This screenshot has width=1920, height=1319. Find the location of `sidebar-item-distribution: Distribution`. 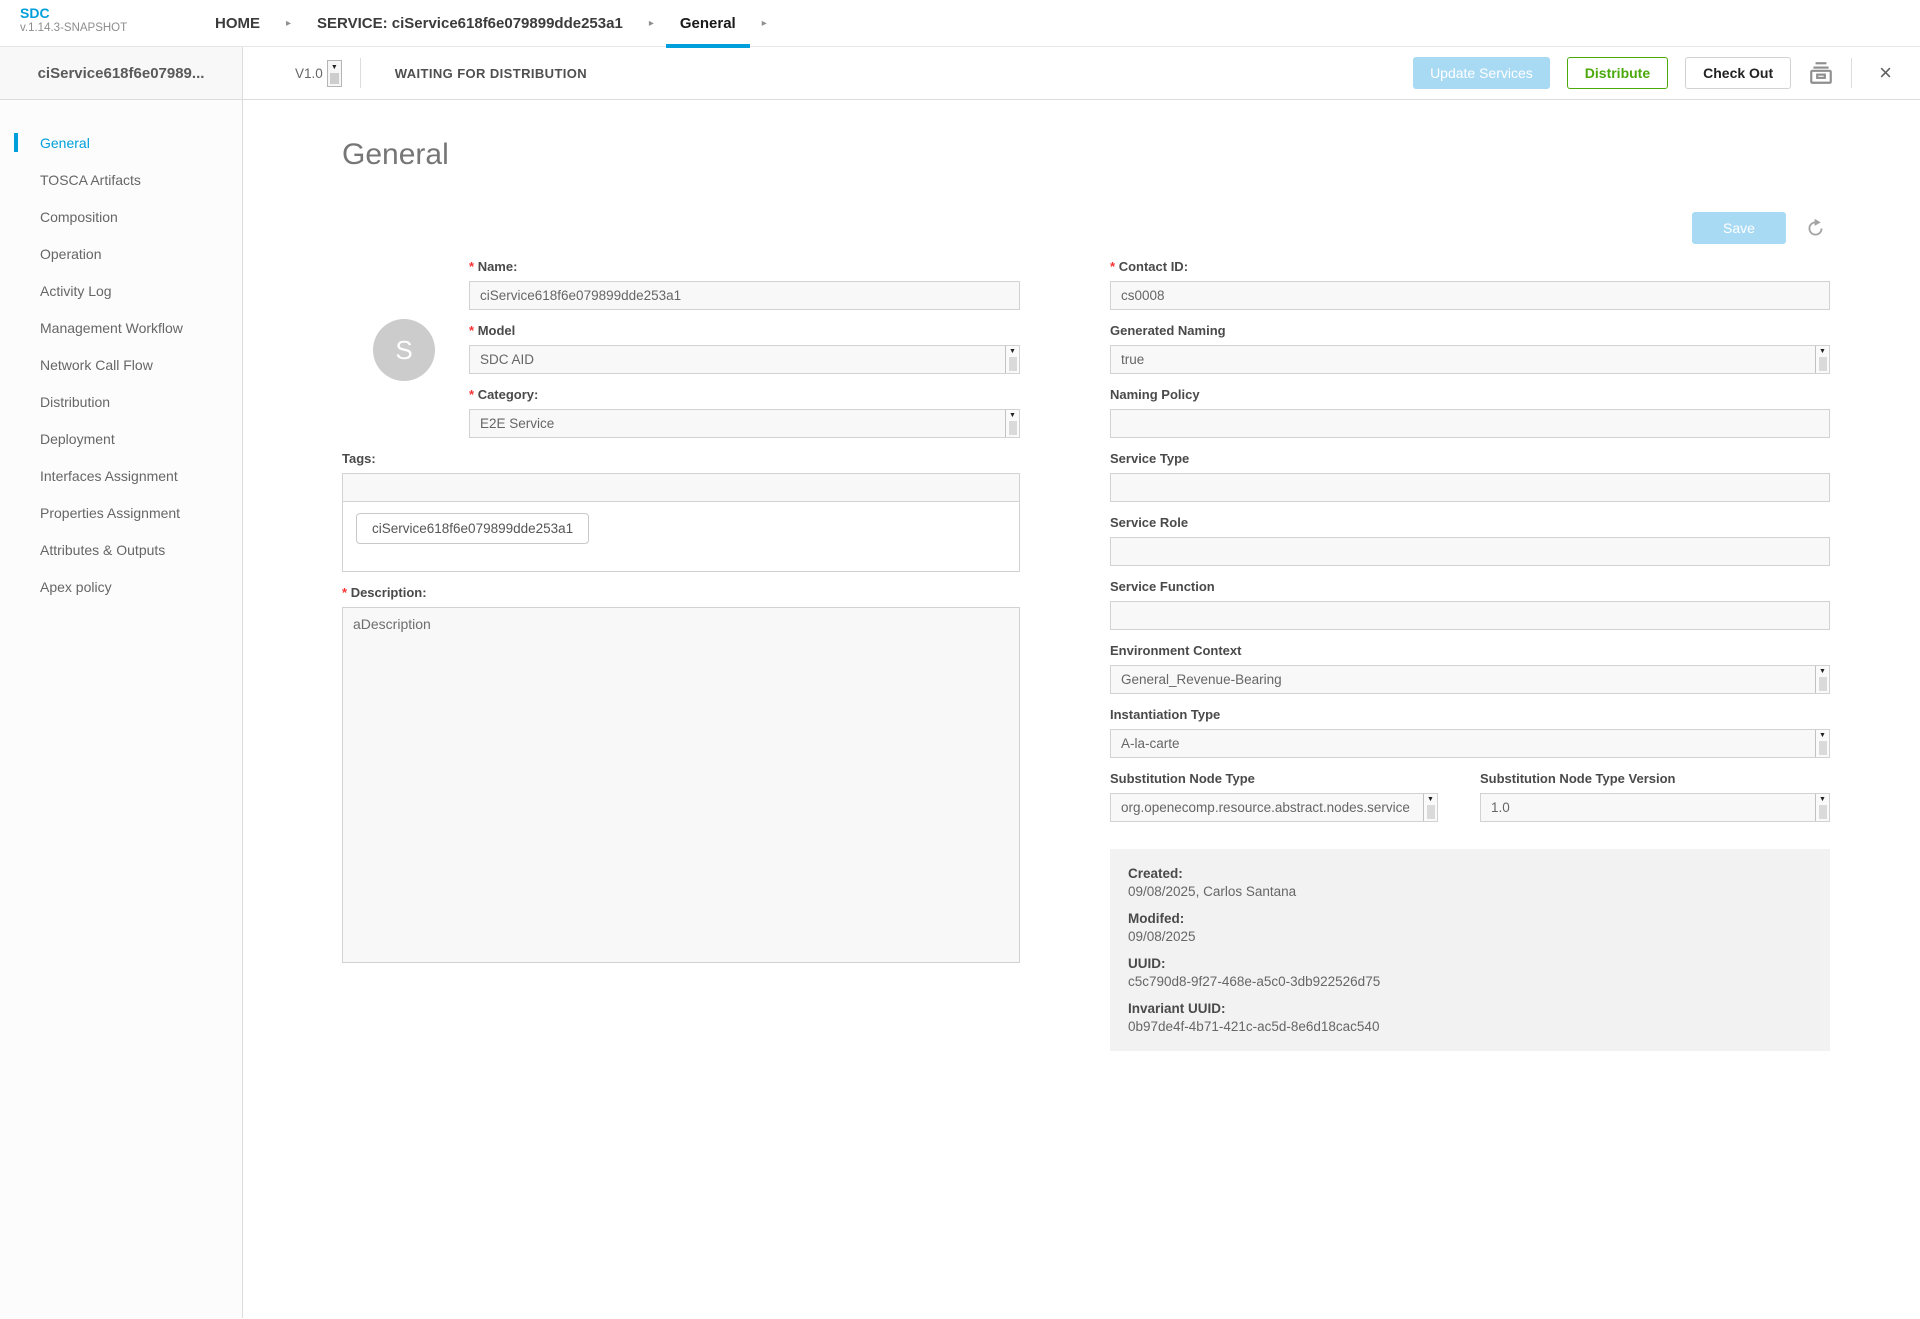

sidebar-item-distribution: Distribution is located at coordinates (121, 401).